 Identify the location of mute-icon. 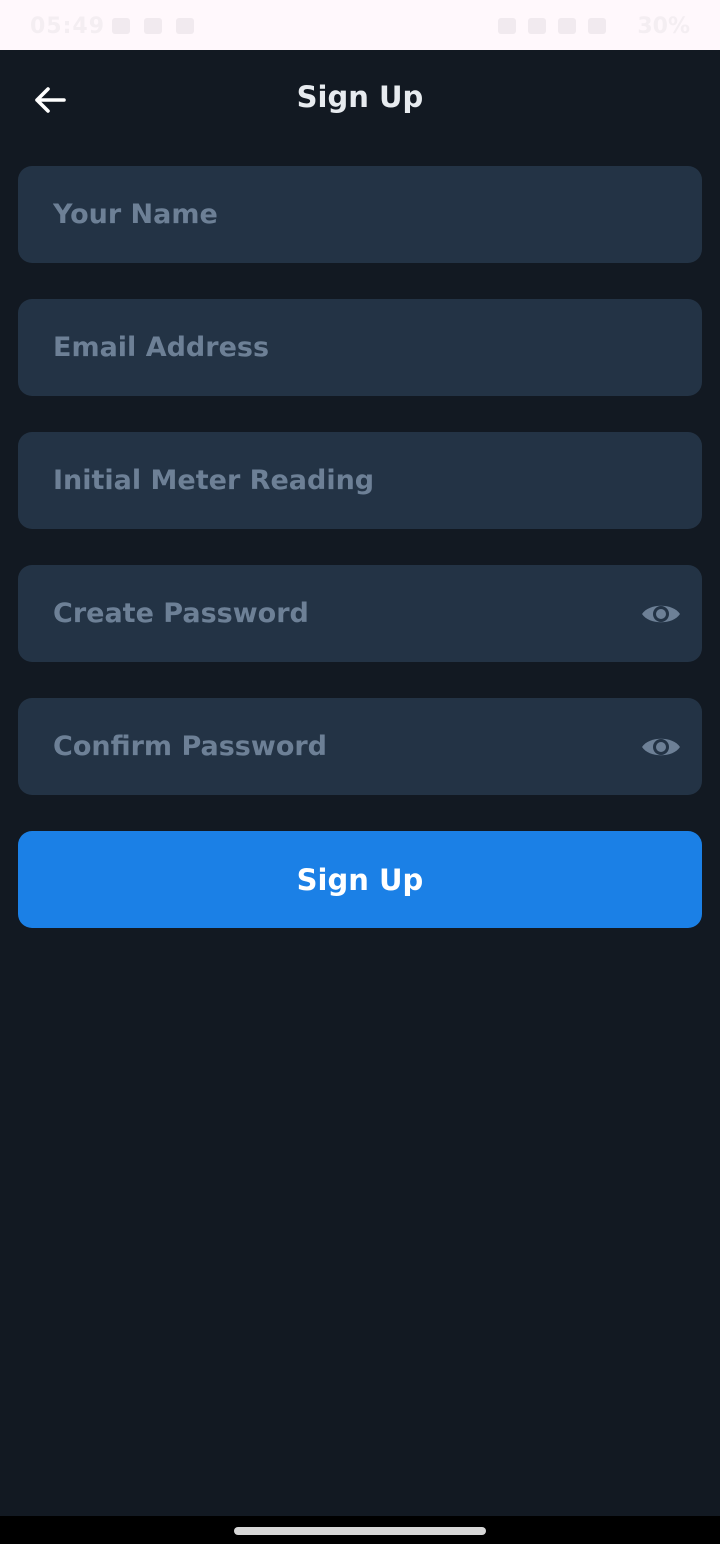
(537, 26).